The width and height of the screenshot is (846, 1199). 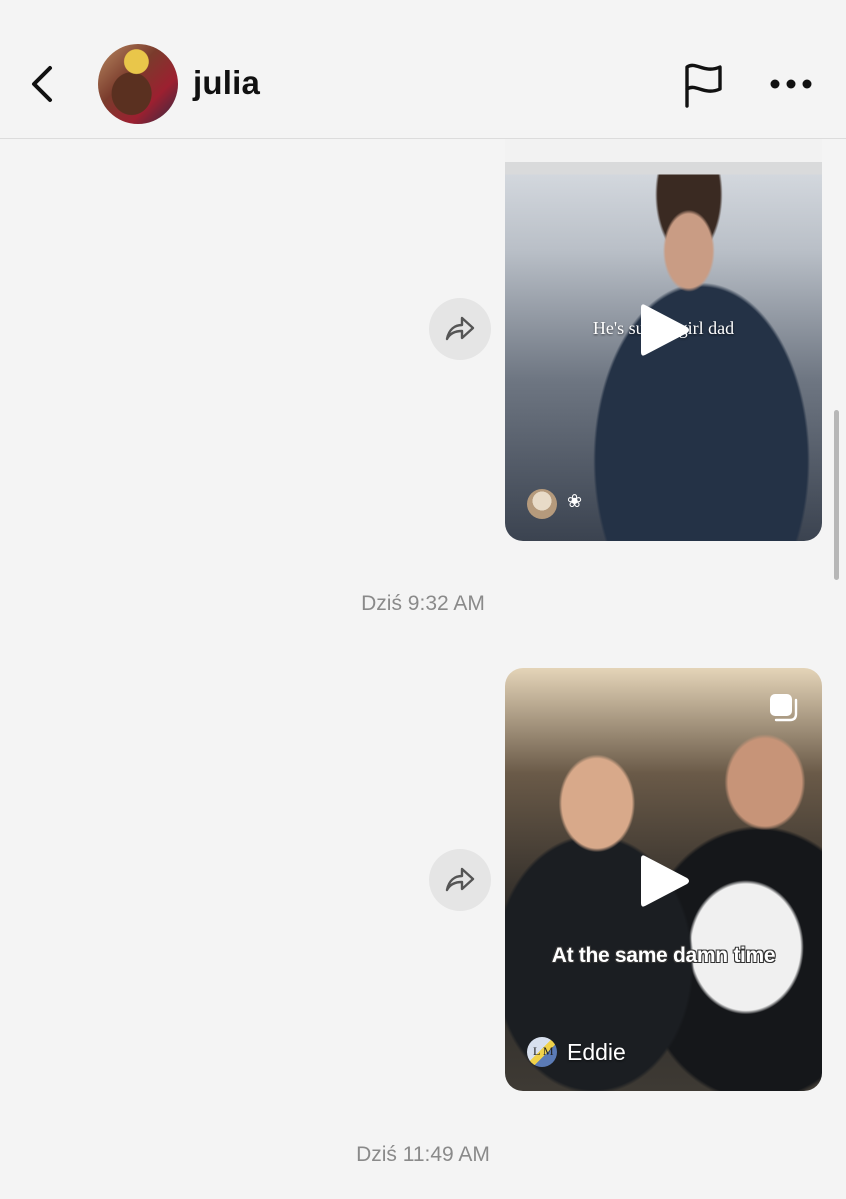 I want to click on author-avatar, so click(x=542, y=504).